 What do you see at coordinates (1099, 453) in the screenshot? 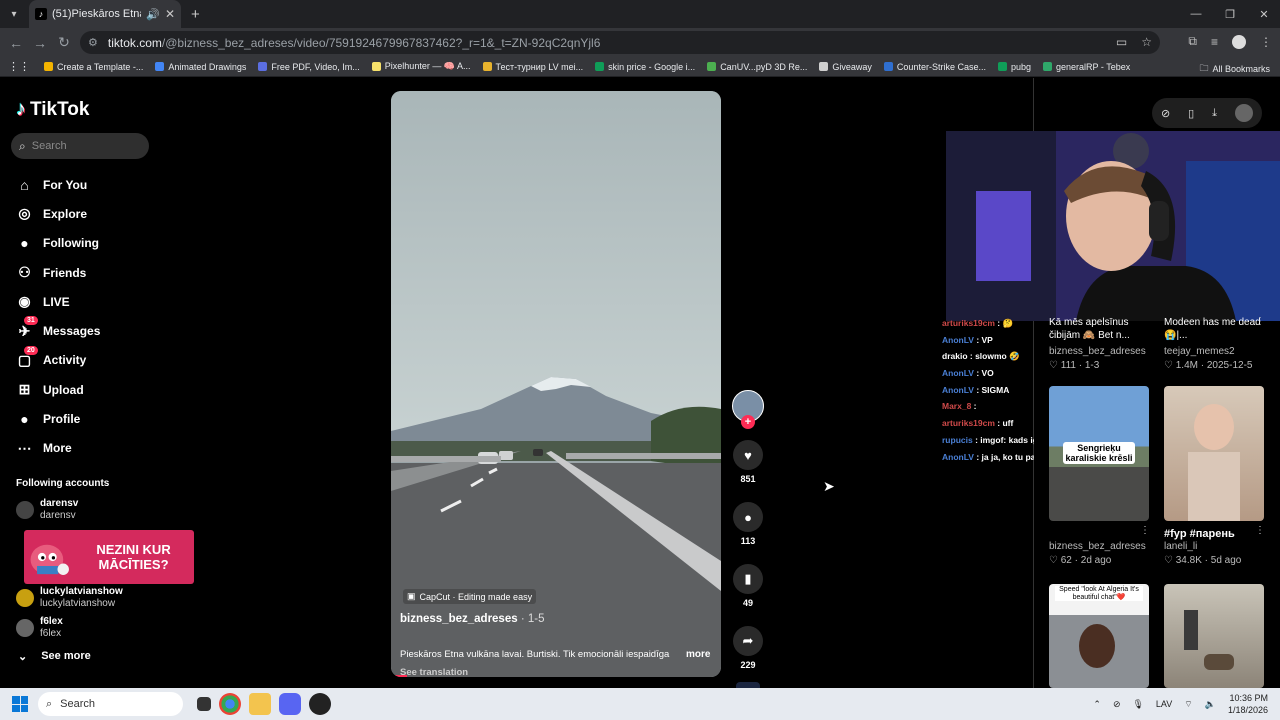
I see `grid-thumbnail: Sengrieķu karaliskie krēsli` at bounding box center [1099, 453].